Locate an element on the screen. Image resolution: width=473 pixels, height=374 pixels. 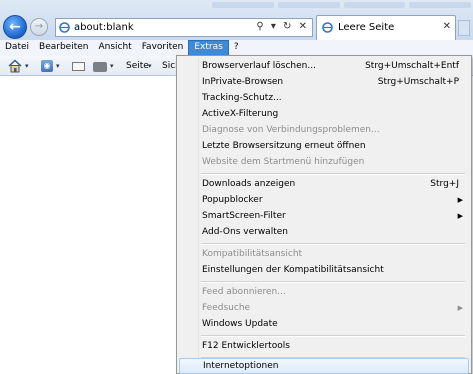
menu-item-label: Downloads anzeigen is located at coordinates (249, 184).